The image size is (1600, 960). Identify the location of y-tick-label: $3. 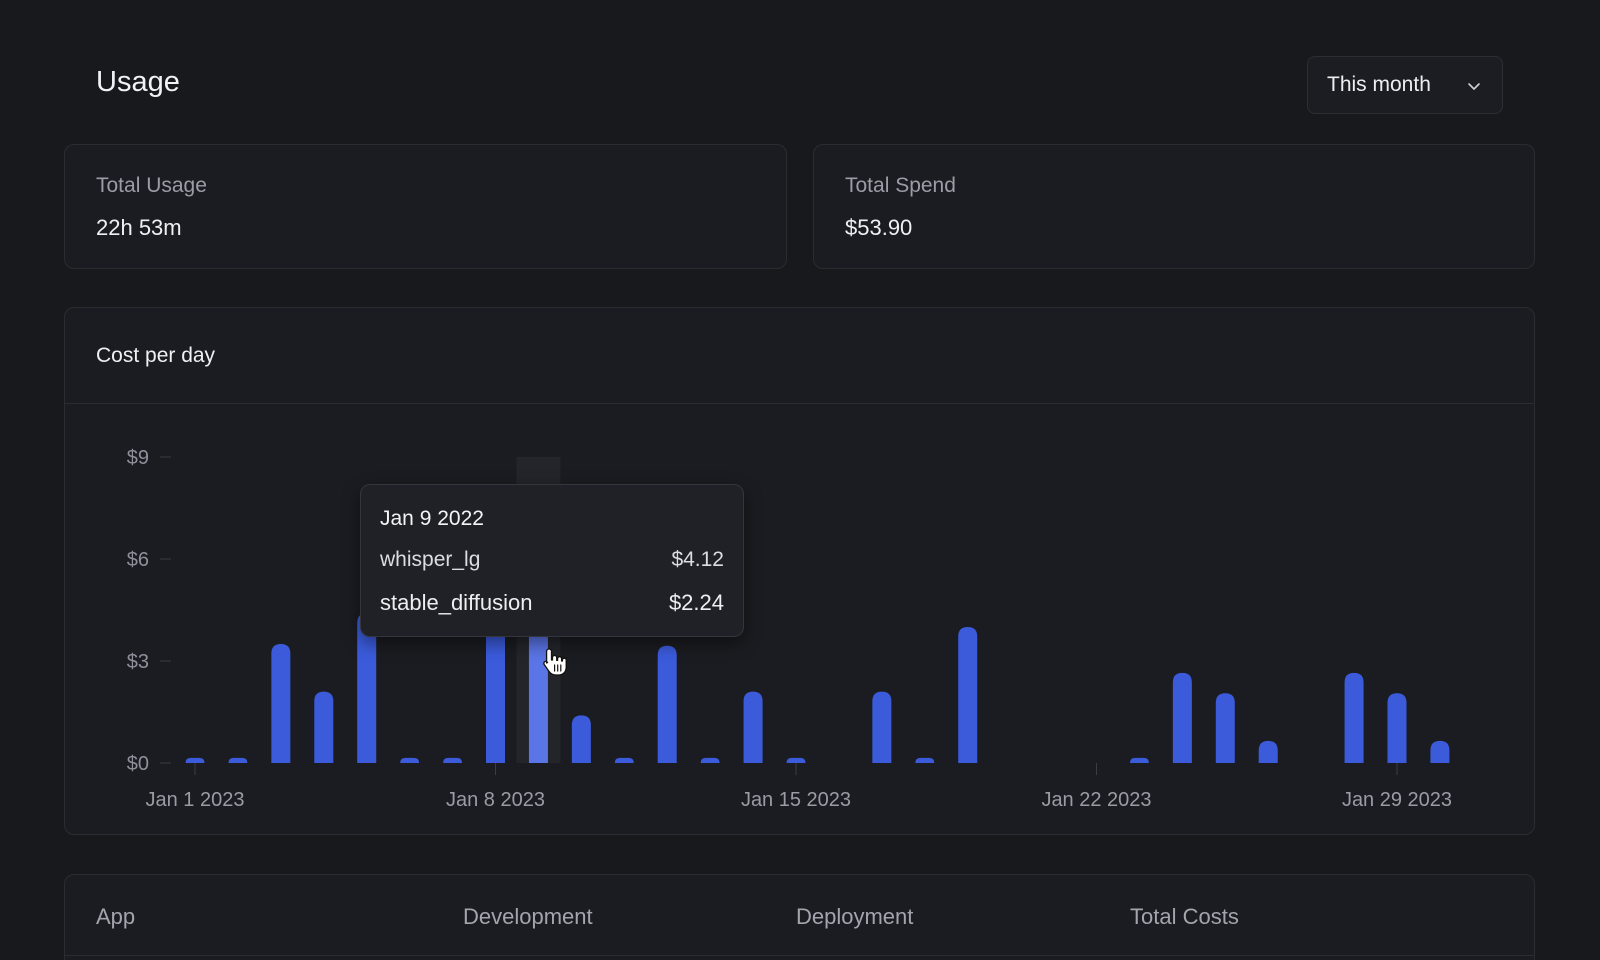
(138, 662).